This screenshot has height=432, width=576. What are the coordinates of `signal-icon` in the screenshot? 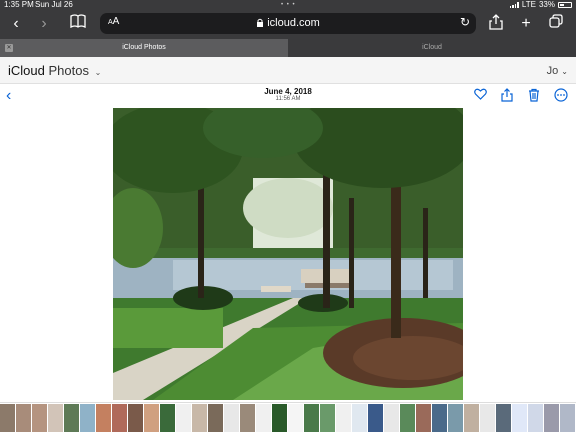 It's located at (514, 5).